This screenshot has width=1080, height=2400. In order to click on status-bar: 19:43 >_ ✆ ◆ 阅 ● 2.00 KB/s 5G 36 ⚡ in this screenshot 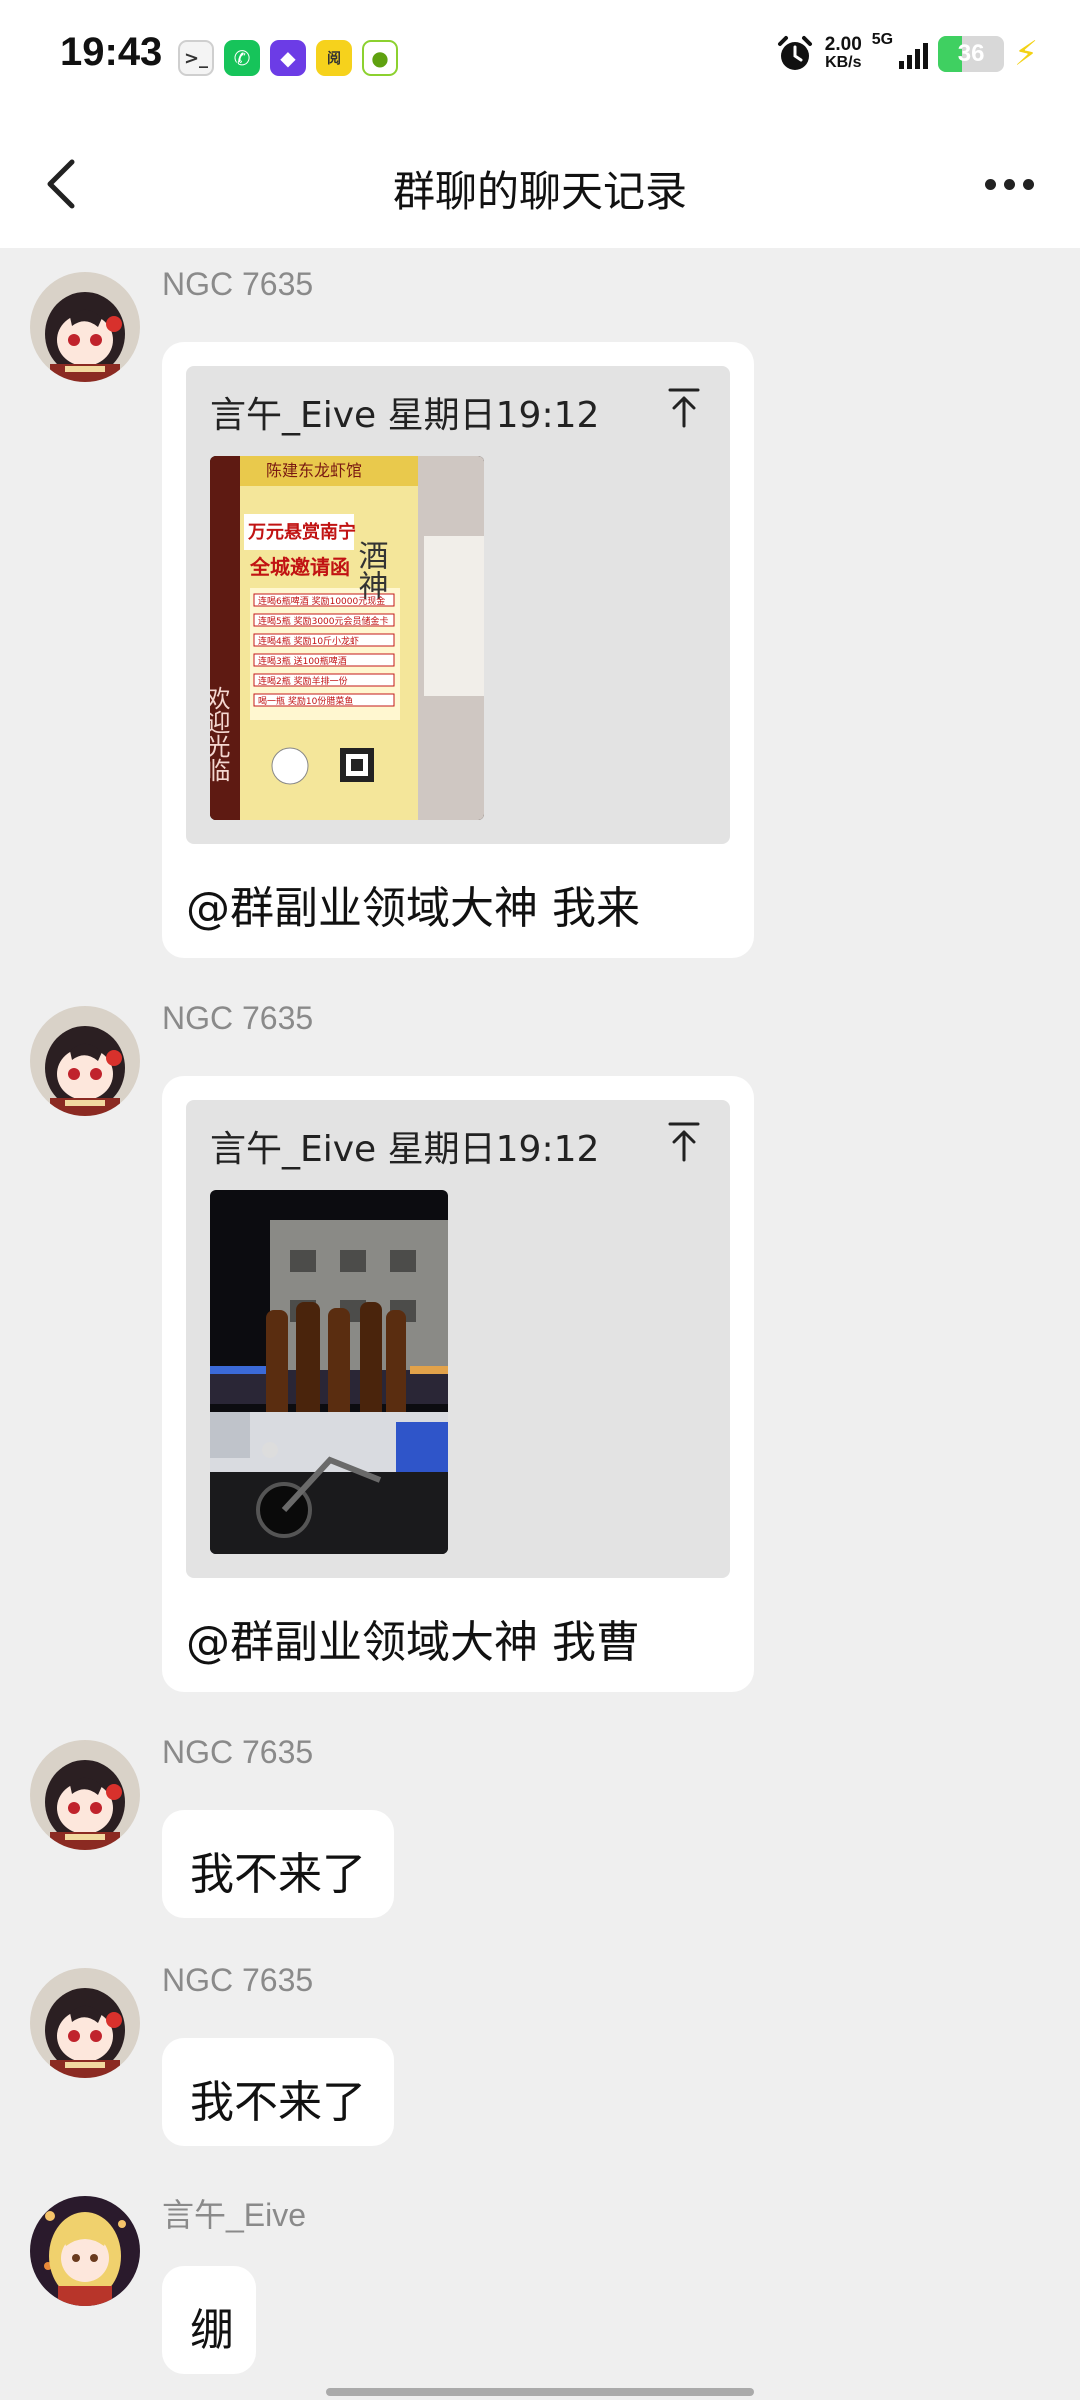, I will do `click(540, 60)`.